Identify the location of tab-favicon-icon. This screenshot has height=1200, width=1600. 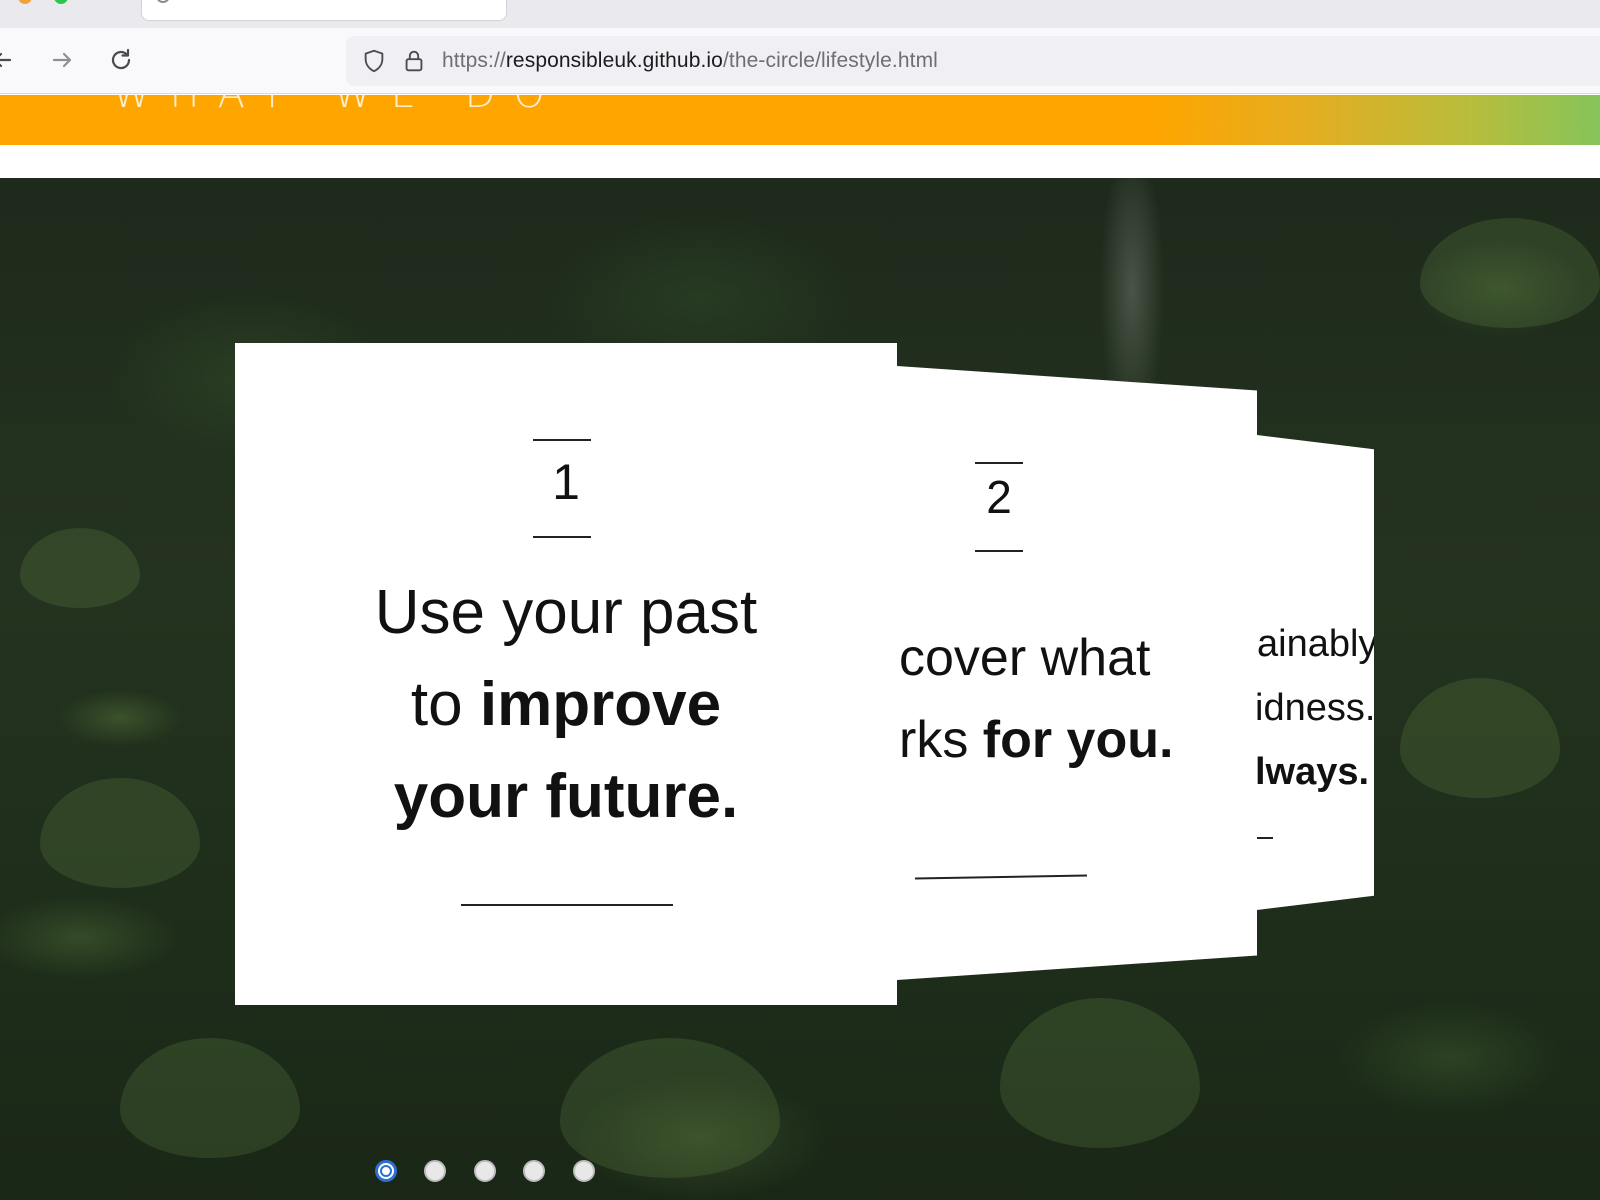
(163, 1).